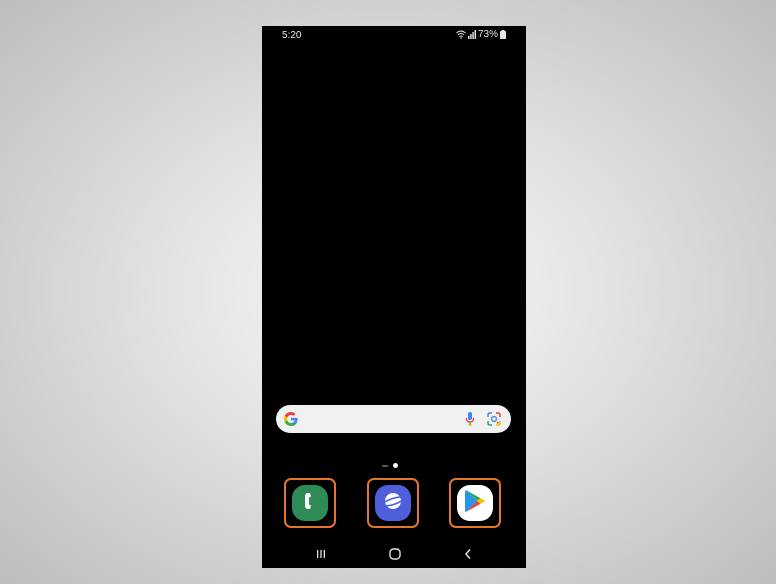 The height and width of the screenshot is (584, 776). I want to click on internet-app-icon, so click(393, 503).